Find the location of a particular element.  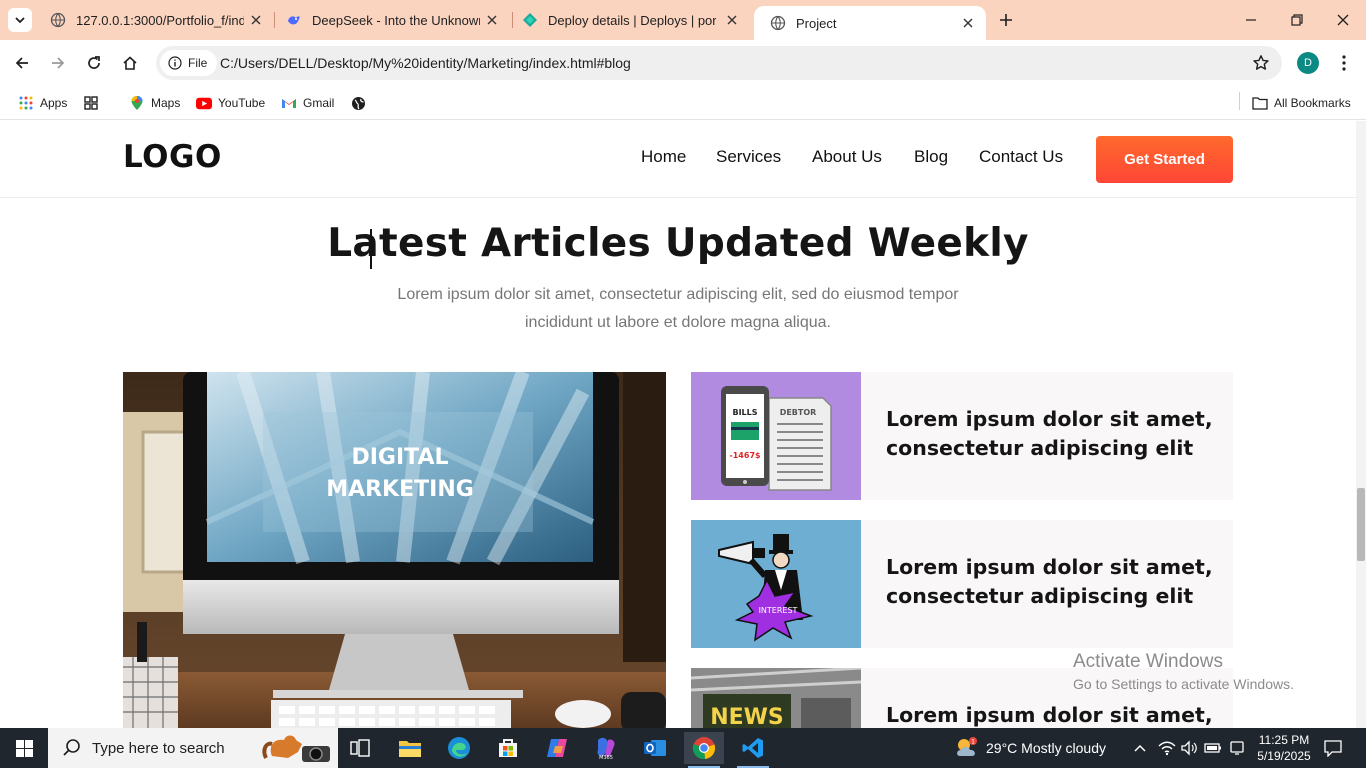

watermark-title: Activate Windows is located at coordinates (1148, 661).